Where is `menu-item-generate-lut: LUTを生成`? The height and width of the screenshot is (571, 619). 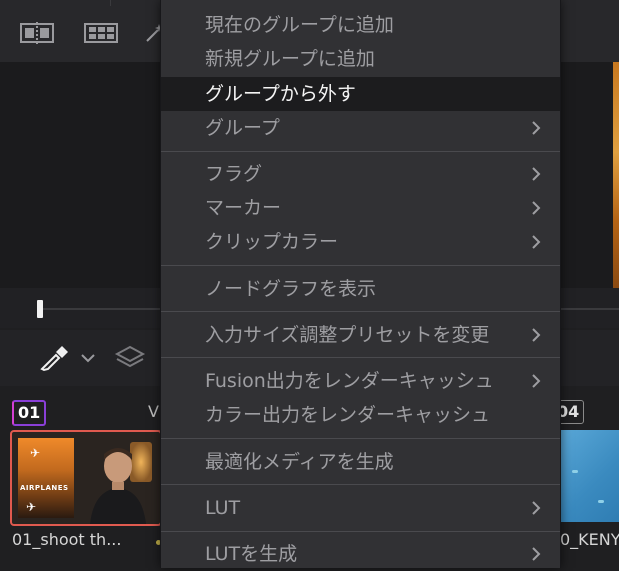
menu-item-generate-lut: LUTを生成 is located at coordinates (360, 554).